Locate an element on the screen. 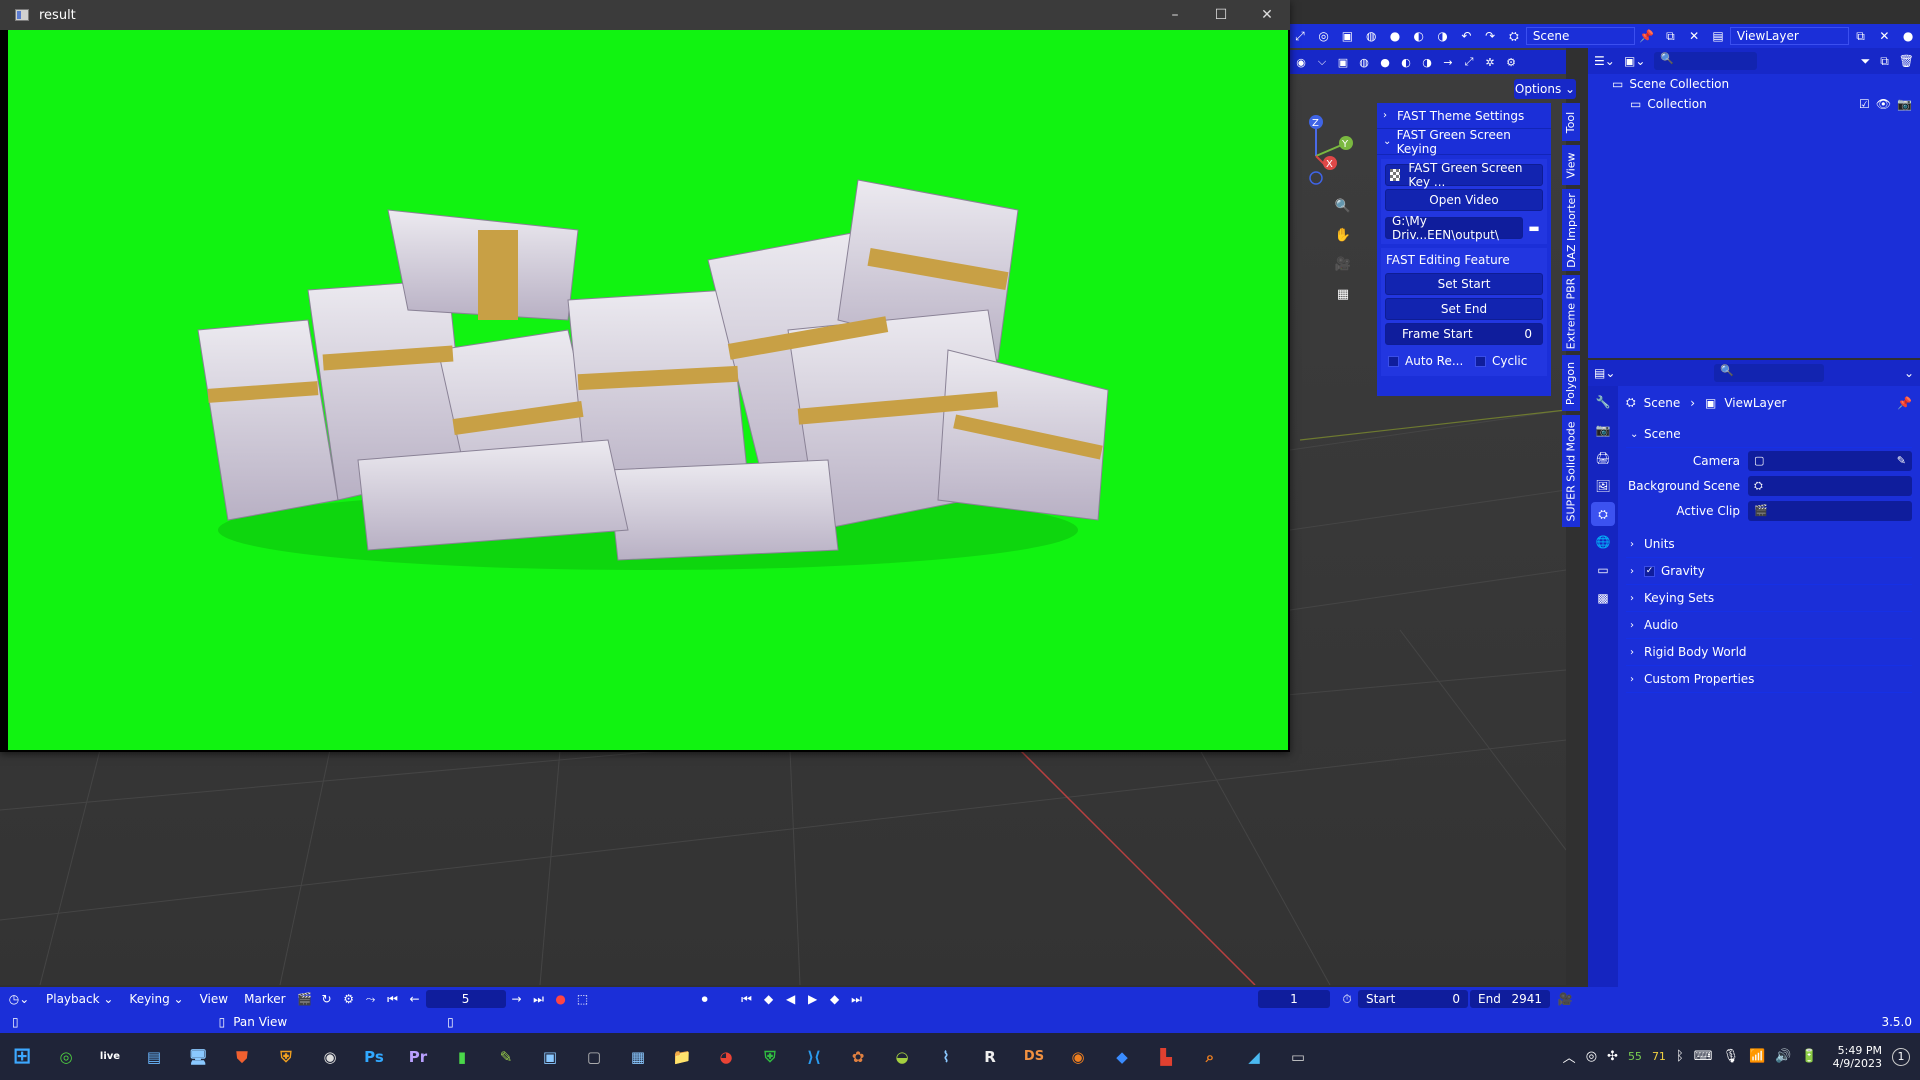  solid-shading-icon: ● is located at coordinates (1395, 36).